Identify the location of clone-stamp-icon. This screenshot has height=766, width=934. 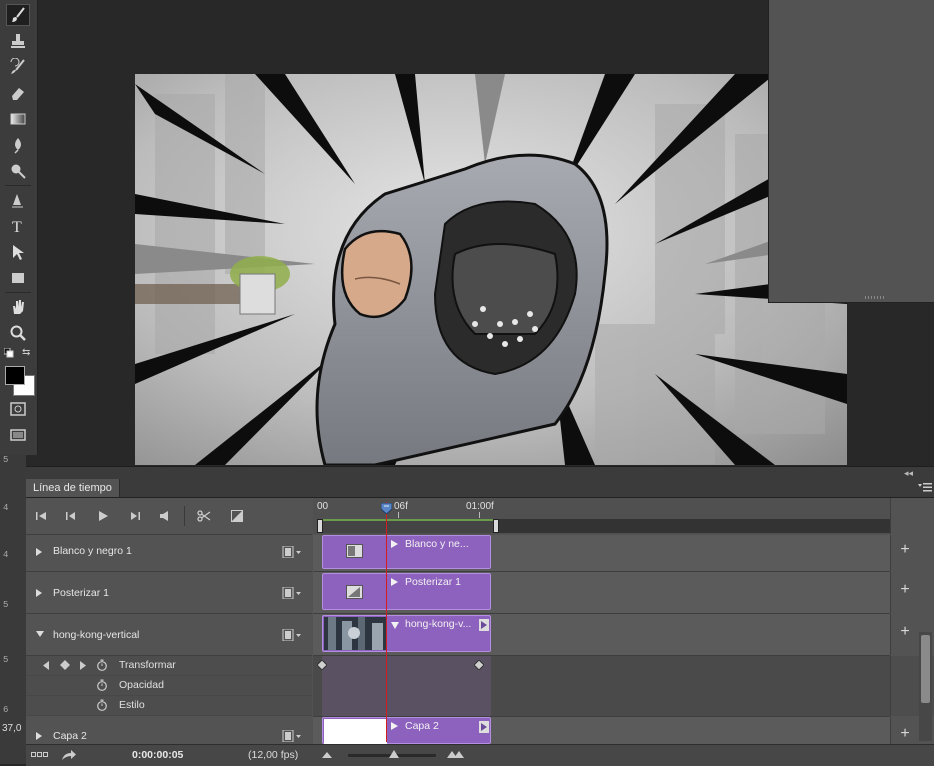
(18, 41).